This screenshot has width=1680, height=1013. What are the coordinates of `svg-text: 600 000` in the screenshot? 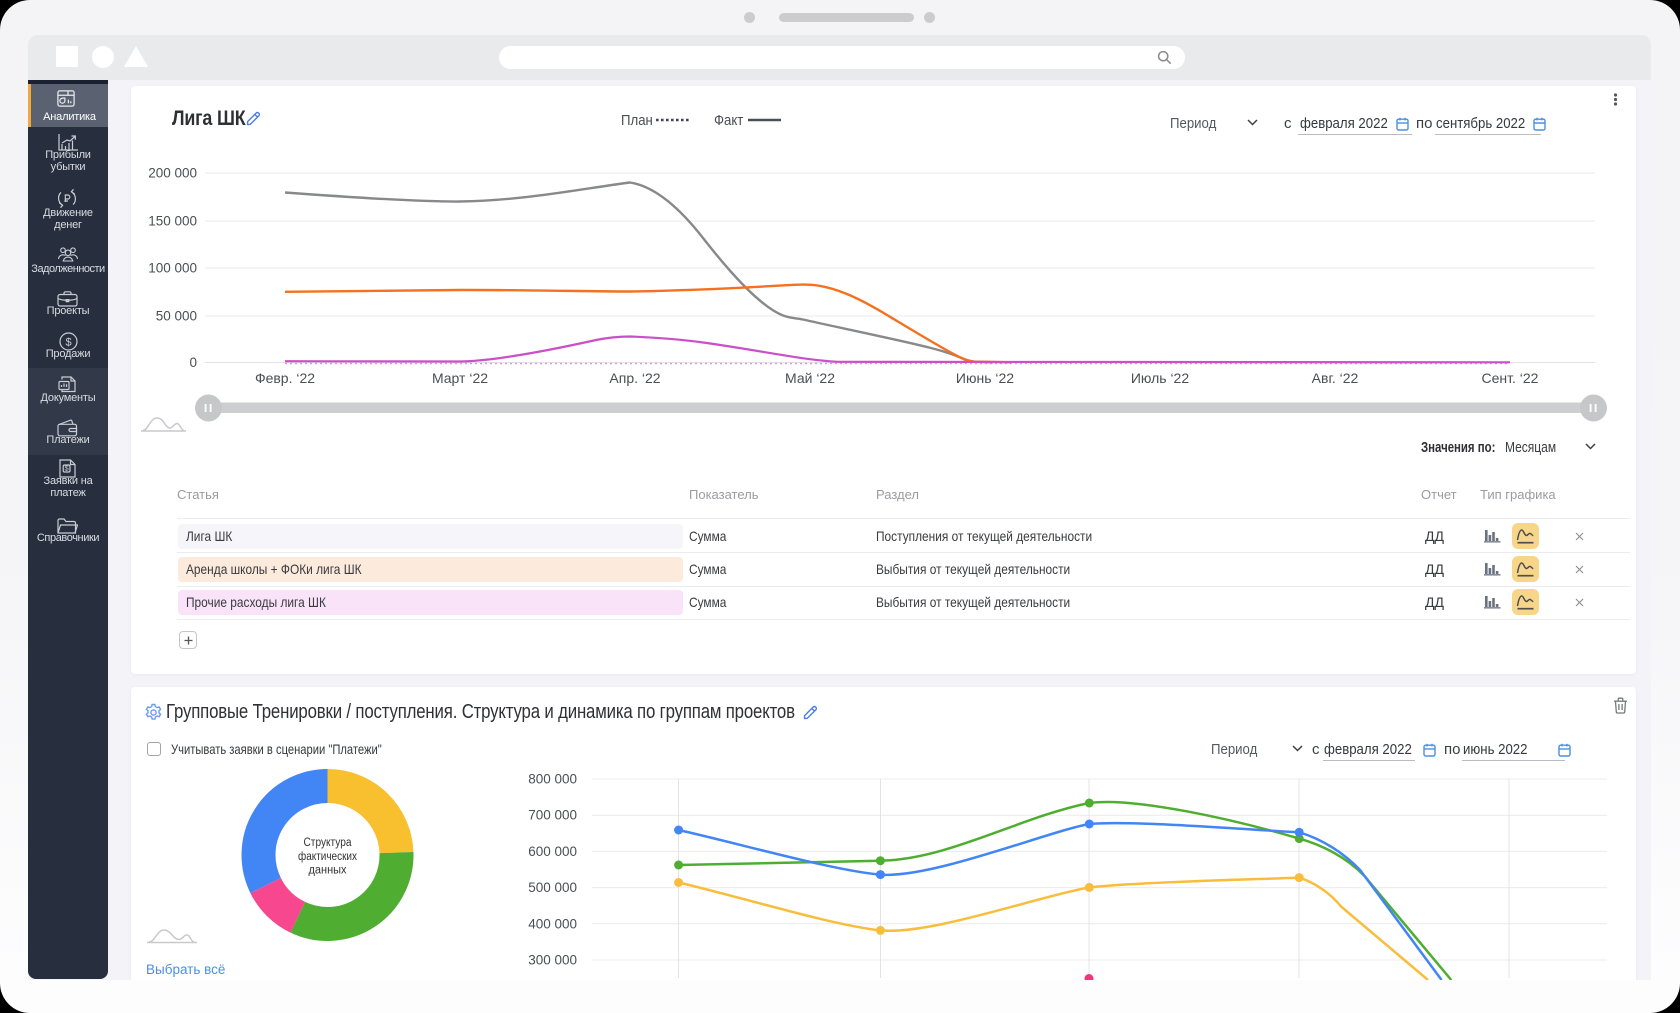 It's located at (552, 851).